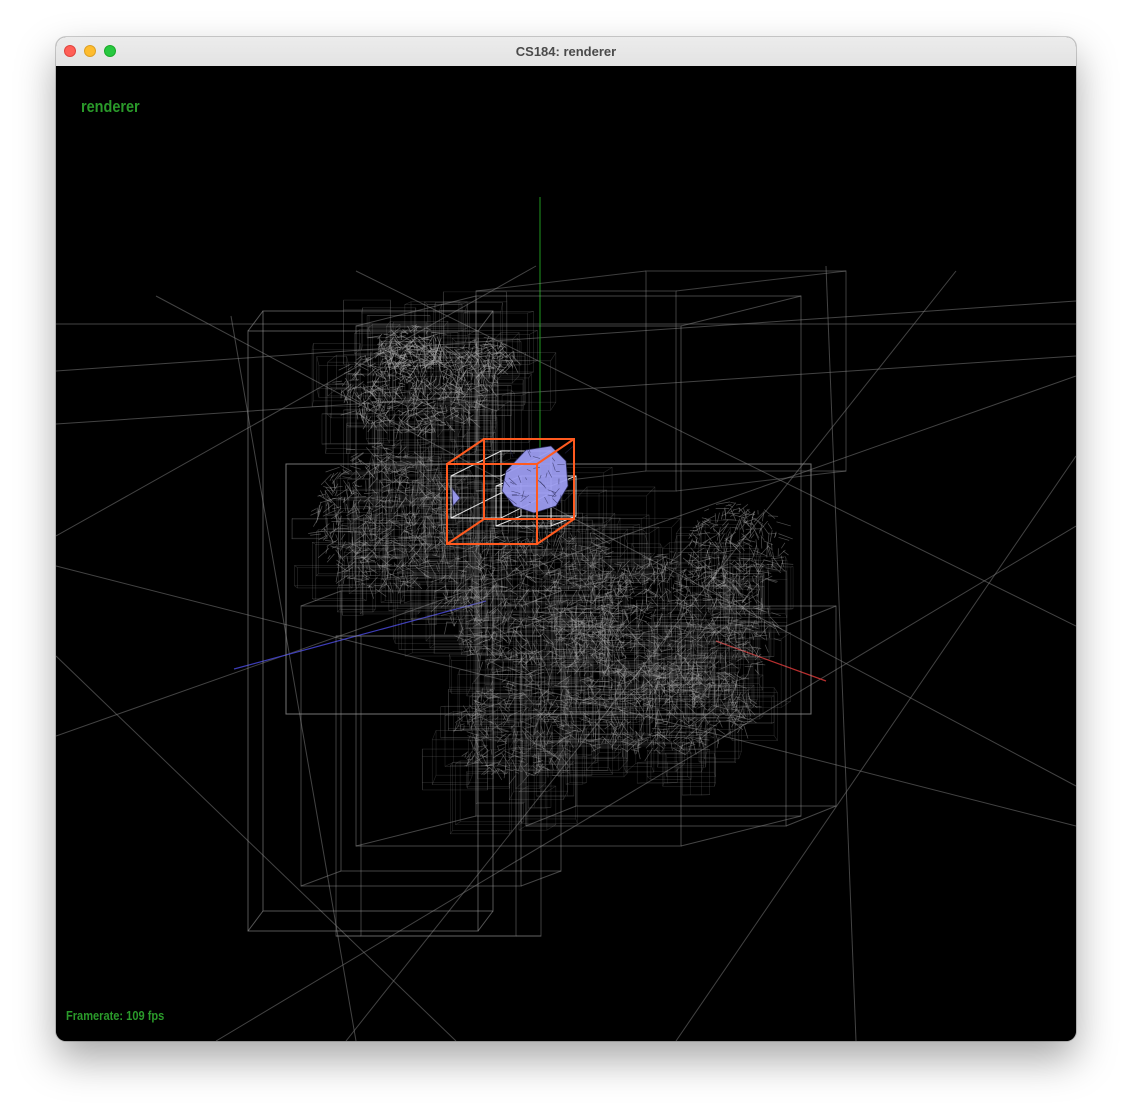 This screenshot has height=1116, width=1132. Describe the element at coordinates (566, 52) in the screenshot. I see `title-bar: CS184: renderer` at that location.